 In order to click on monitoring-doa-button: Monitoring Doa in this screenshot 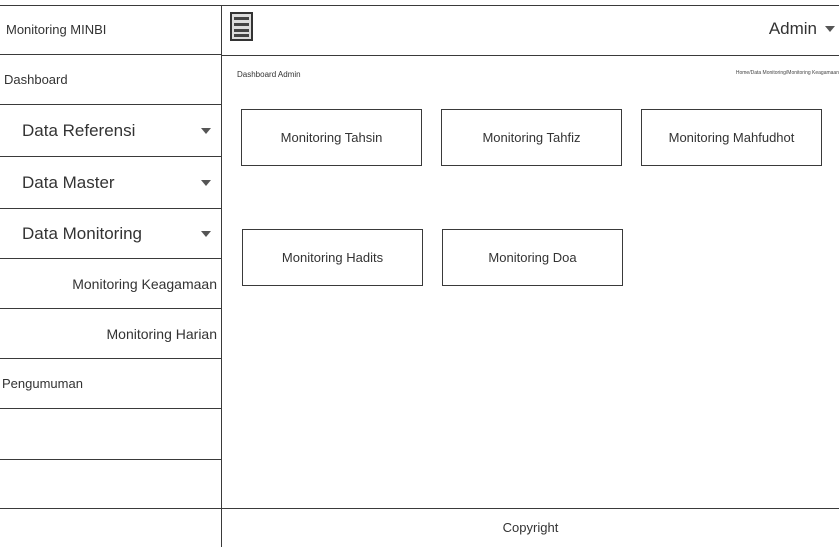, I will do `click(532, 257)`.